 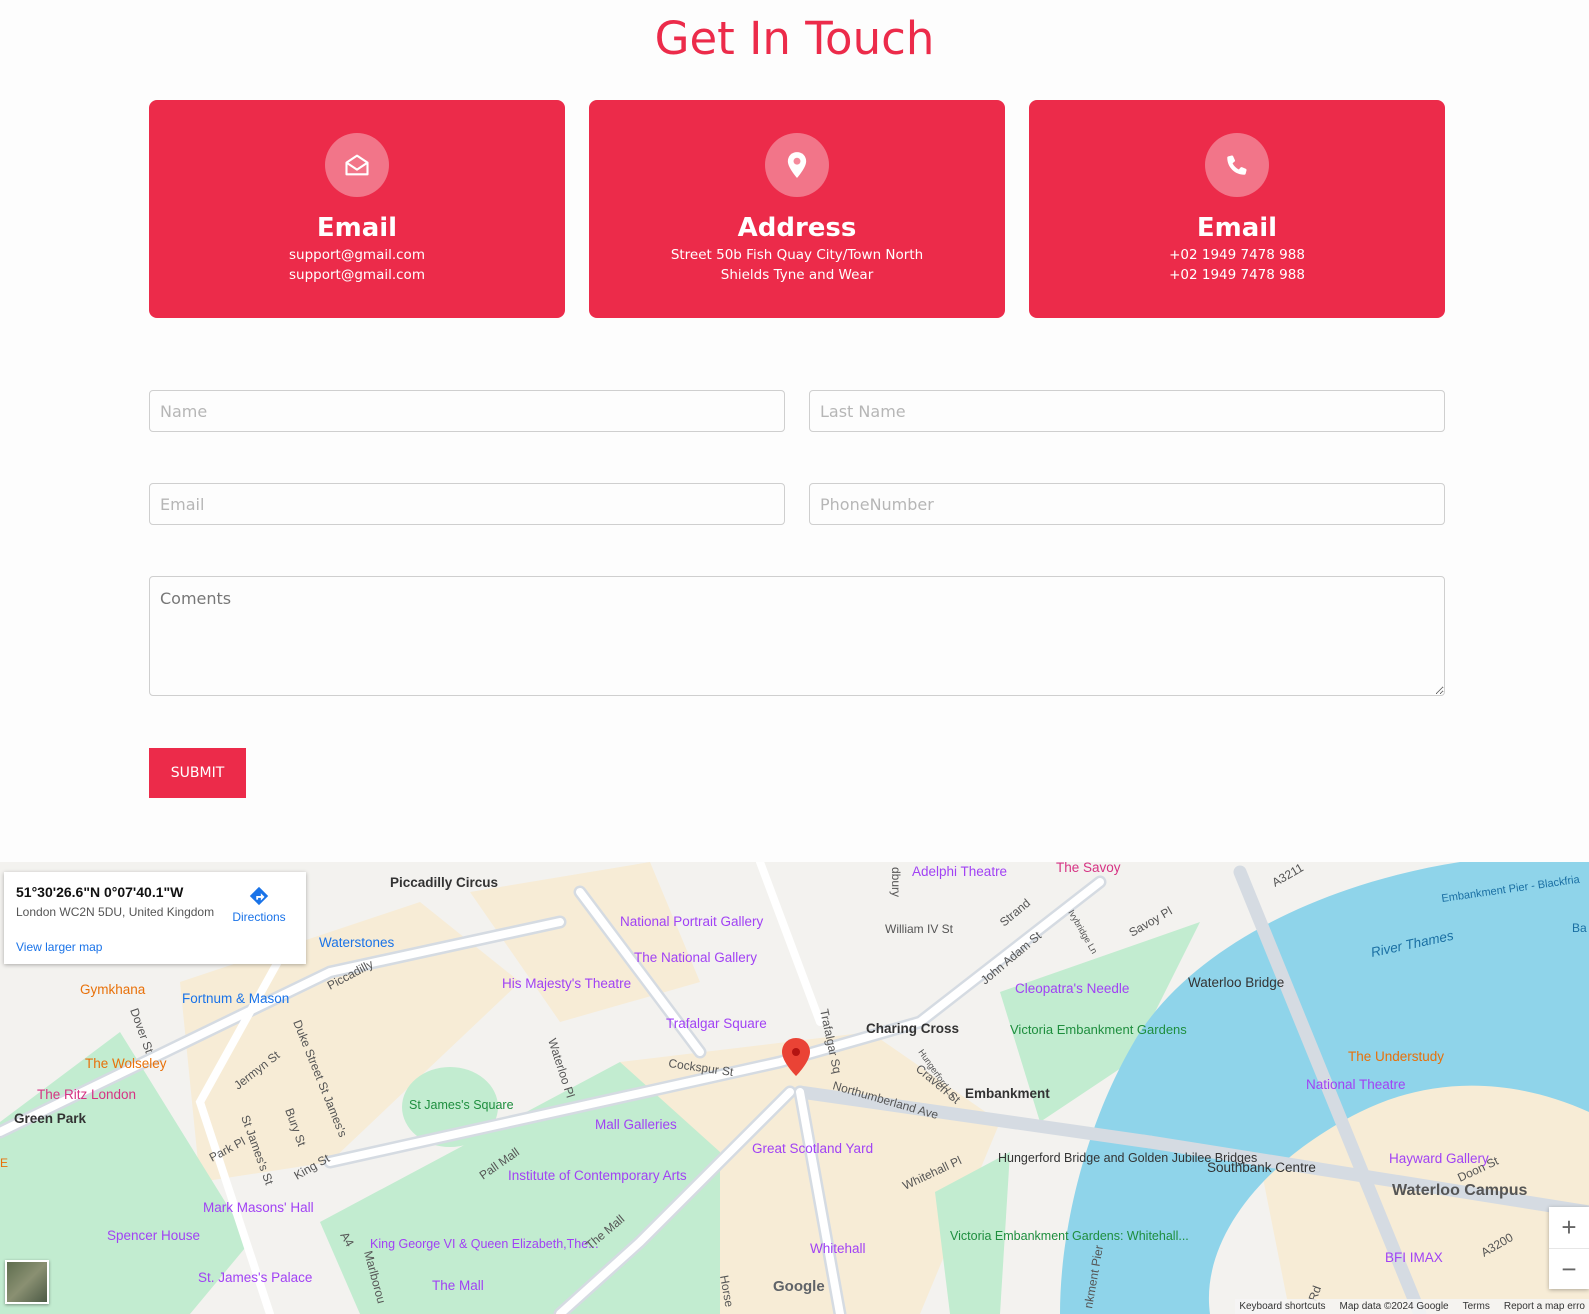 I want to click on report-error-link: Report a map erro, so click(x=1544, y=1306).